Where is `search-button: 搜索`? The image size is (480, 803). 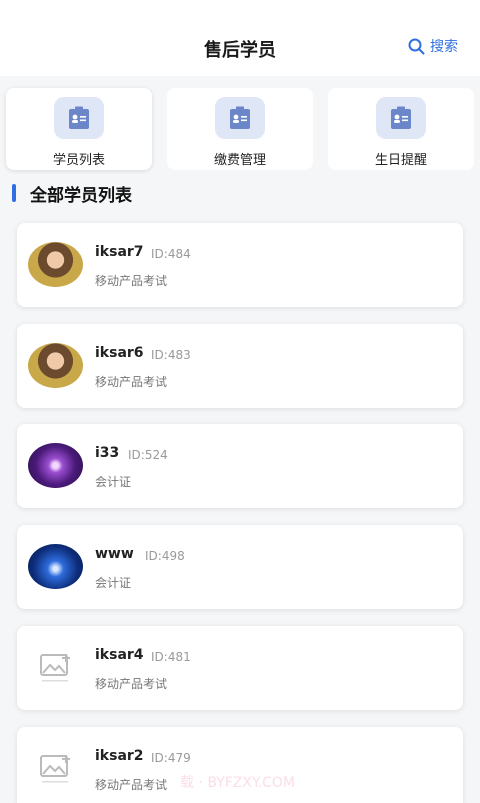
search-button: 搜索 is located at coordinates (433, 46).